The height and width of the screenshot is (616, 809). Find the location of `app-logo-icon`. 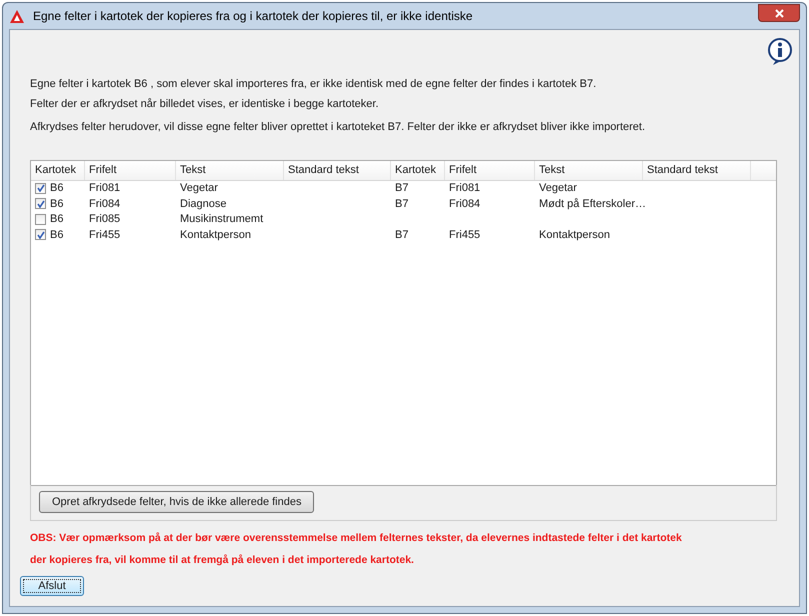

app-logo-icon is located at coordinates (17, 16).